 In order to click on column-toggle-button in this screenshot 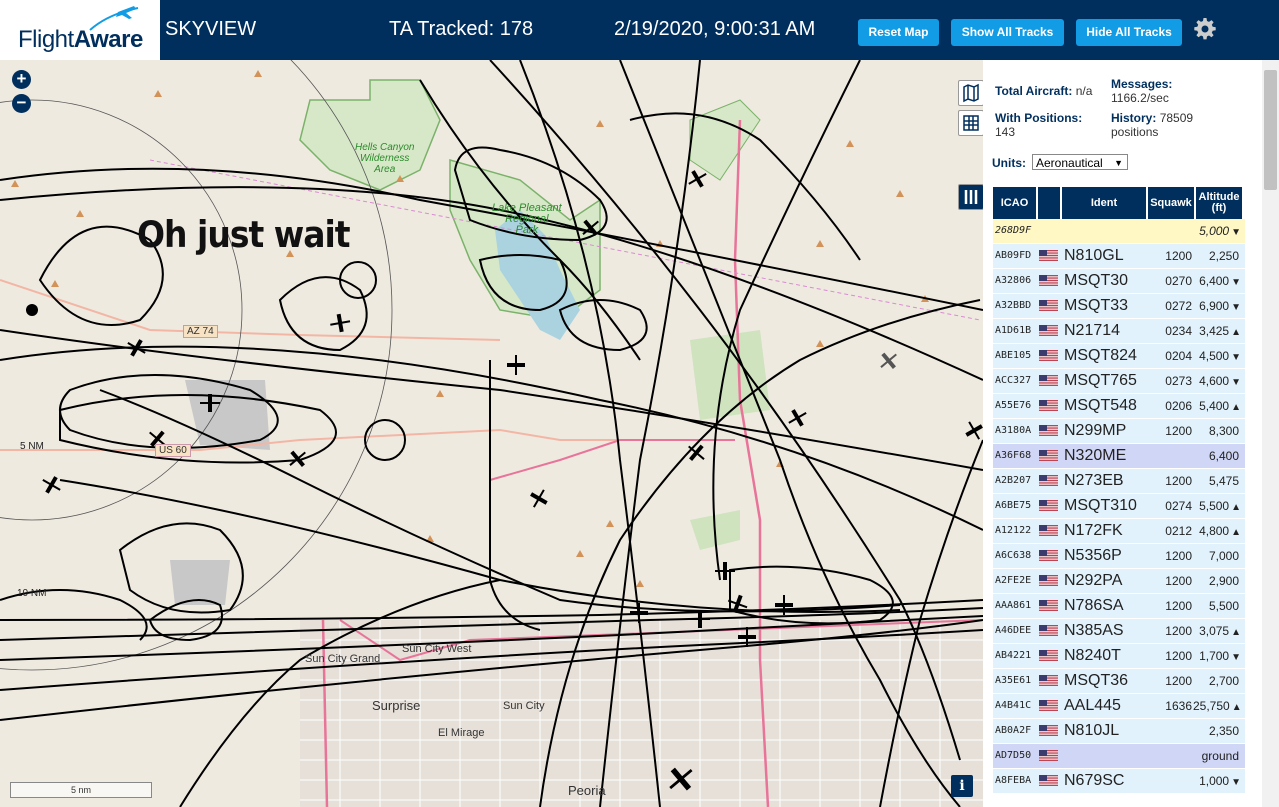, I will do `click(970, 197)`.